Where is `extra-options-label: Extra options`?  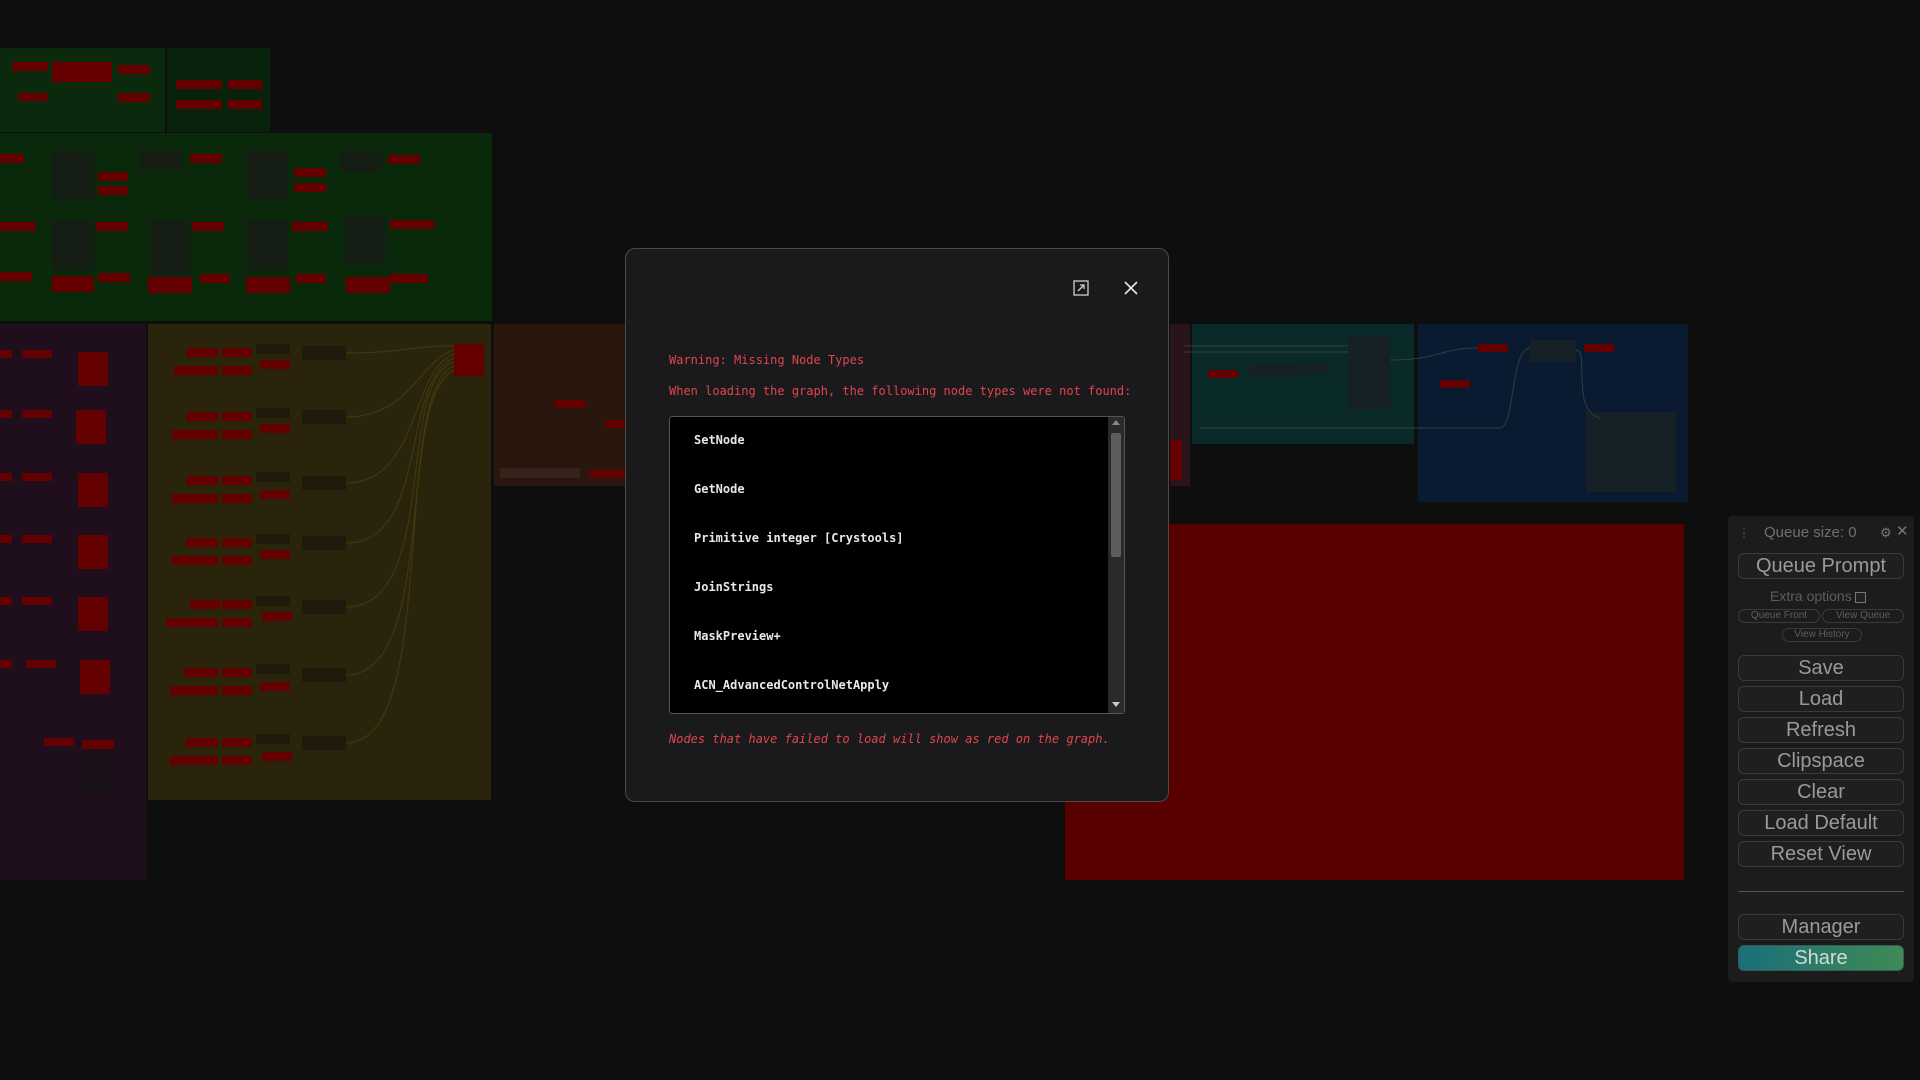
extra-options-label: Extra options is located at coordinates (1811, 596).